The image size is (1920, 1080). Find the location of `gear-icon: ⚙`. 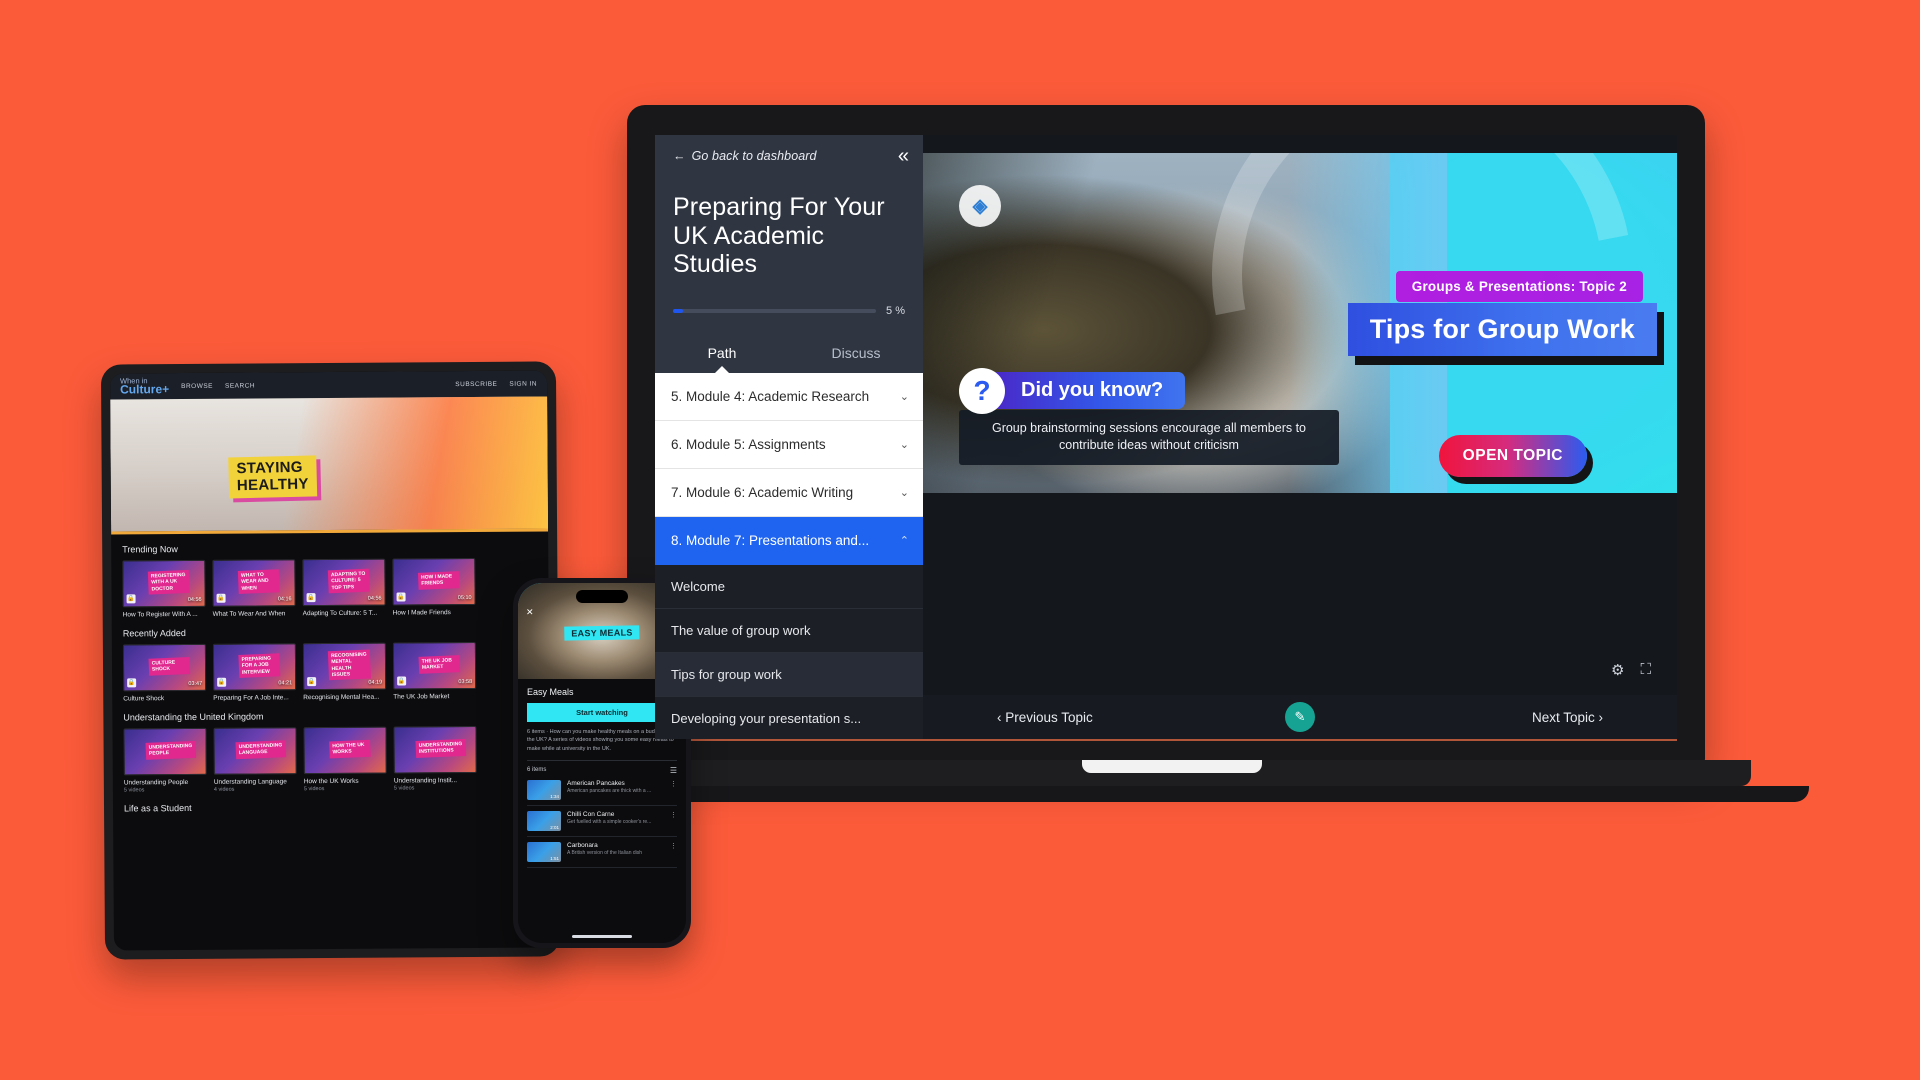

gear-icon: ⚙ is located at coordinates (1617, 670).